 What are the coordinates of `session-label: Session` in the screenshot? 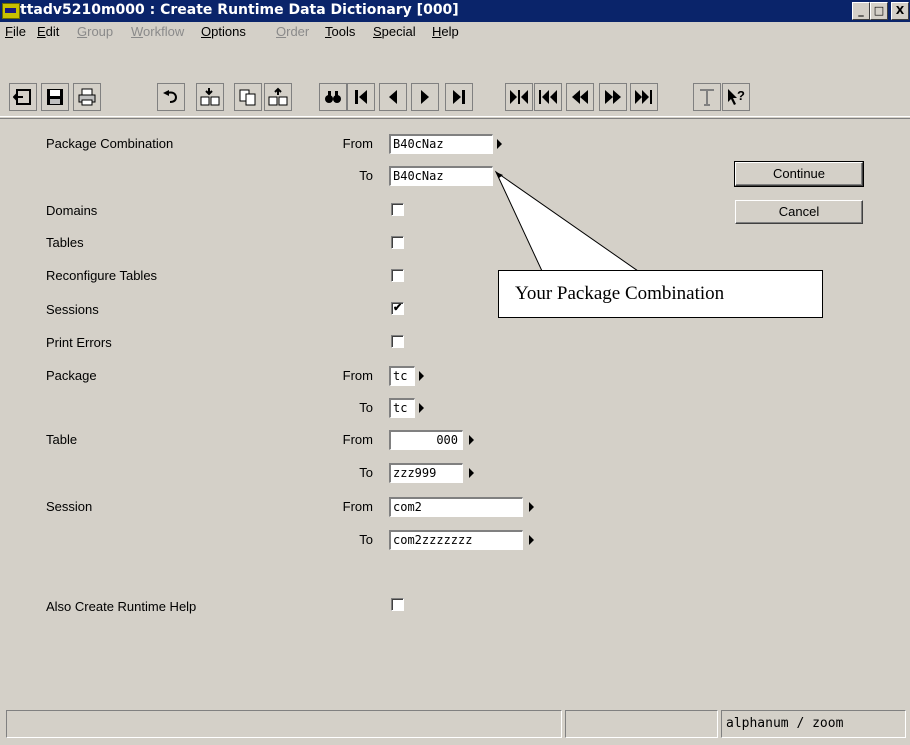 It's located at (69, 506).